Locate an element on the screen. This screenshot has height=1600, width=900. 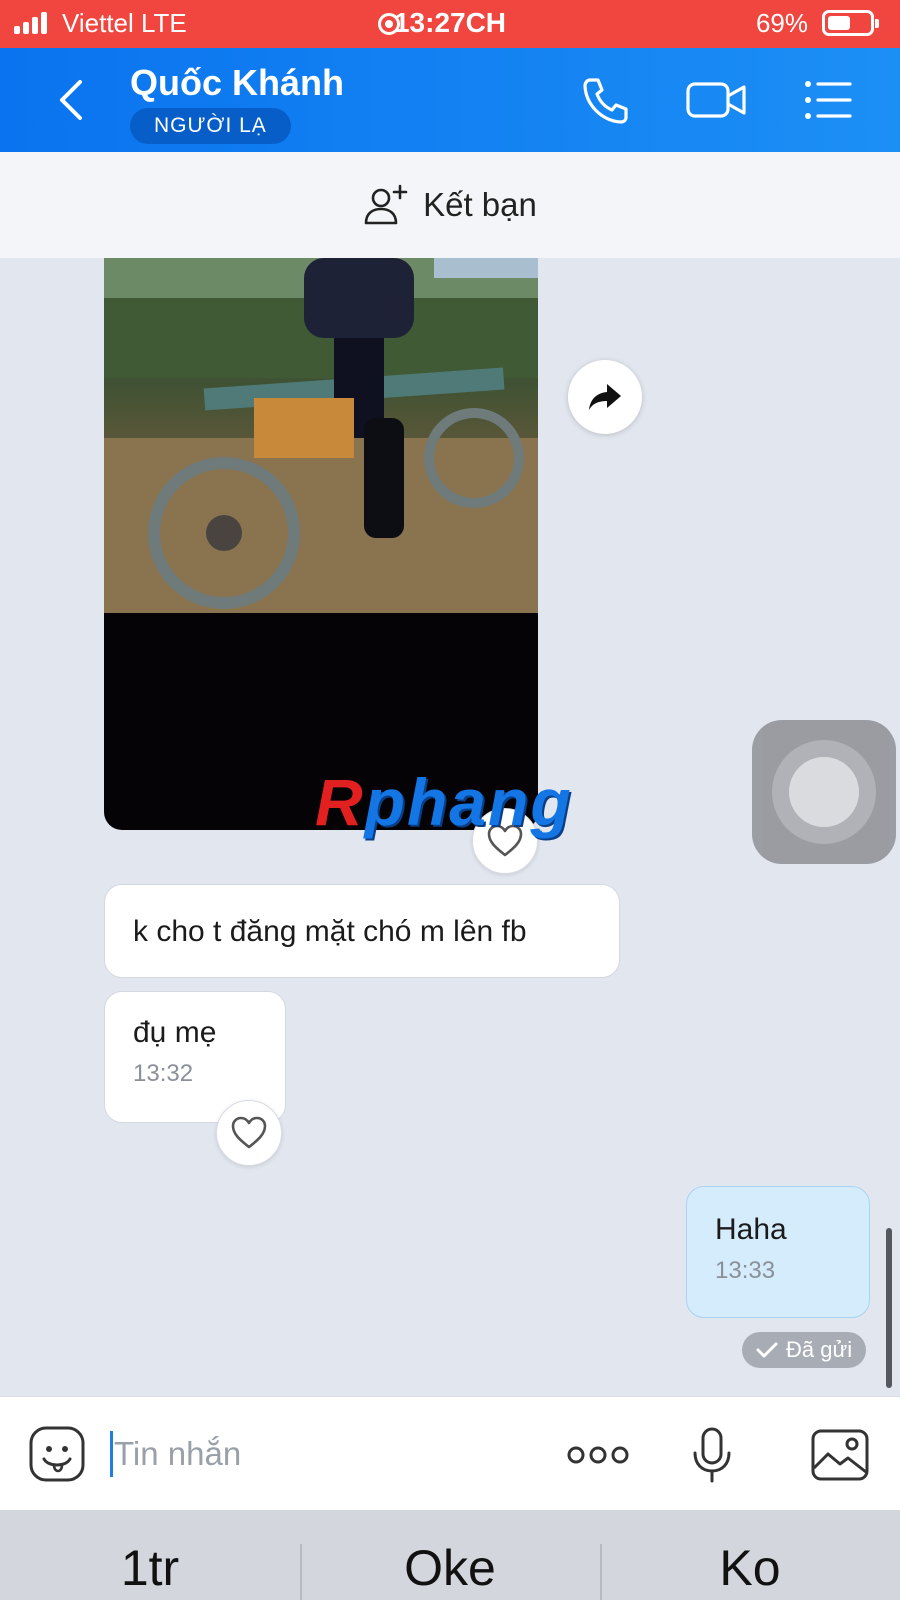
phone-icon is located at coordinates (605, 101).